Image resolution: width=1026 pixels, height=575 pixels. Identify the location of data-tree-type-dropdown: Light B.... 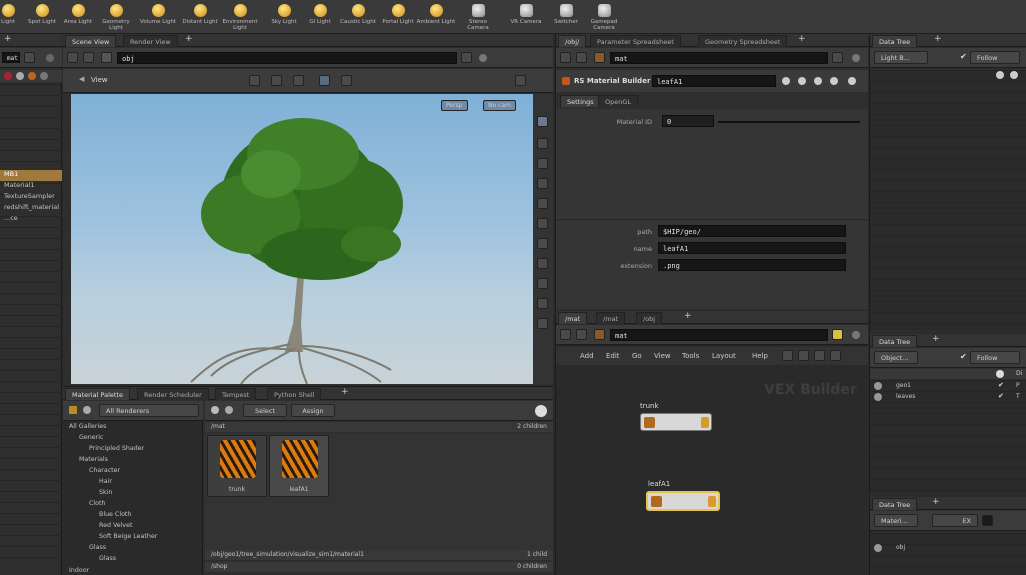
(901, 57).